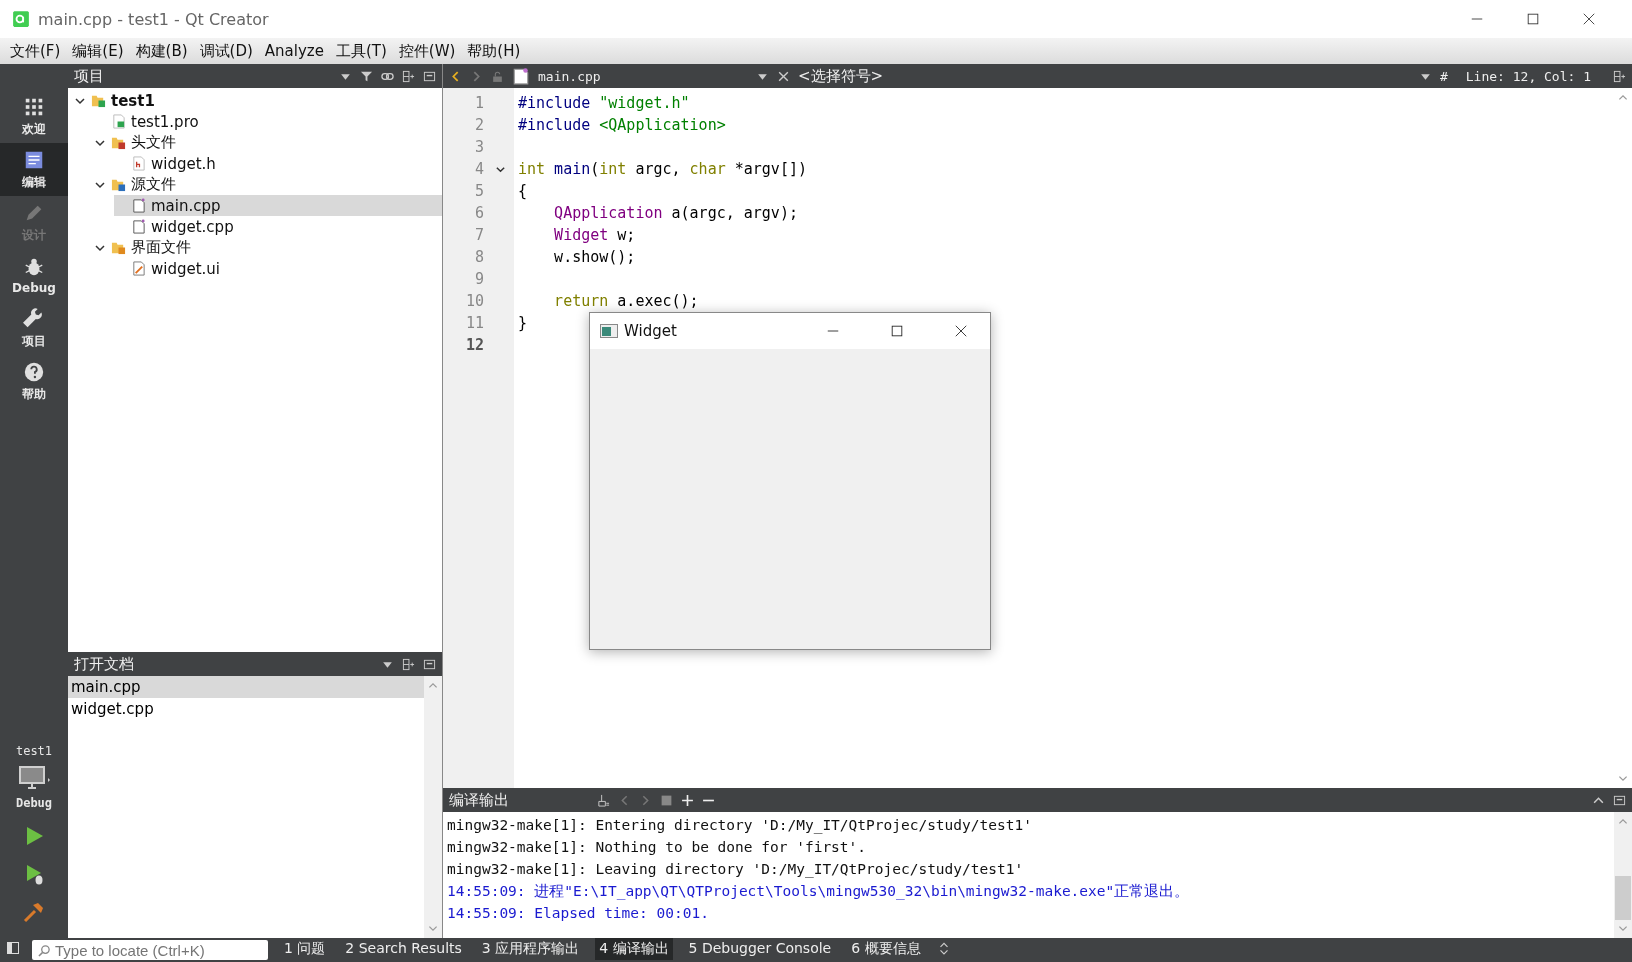 This screenshot has width=1632, height=962. I want to click on header-file-icon, so click(138, 163).